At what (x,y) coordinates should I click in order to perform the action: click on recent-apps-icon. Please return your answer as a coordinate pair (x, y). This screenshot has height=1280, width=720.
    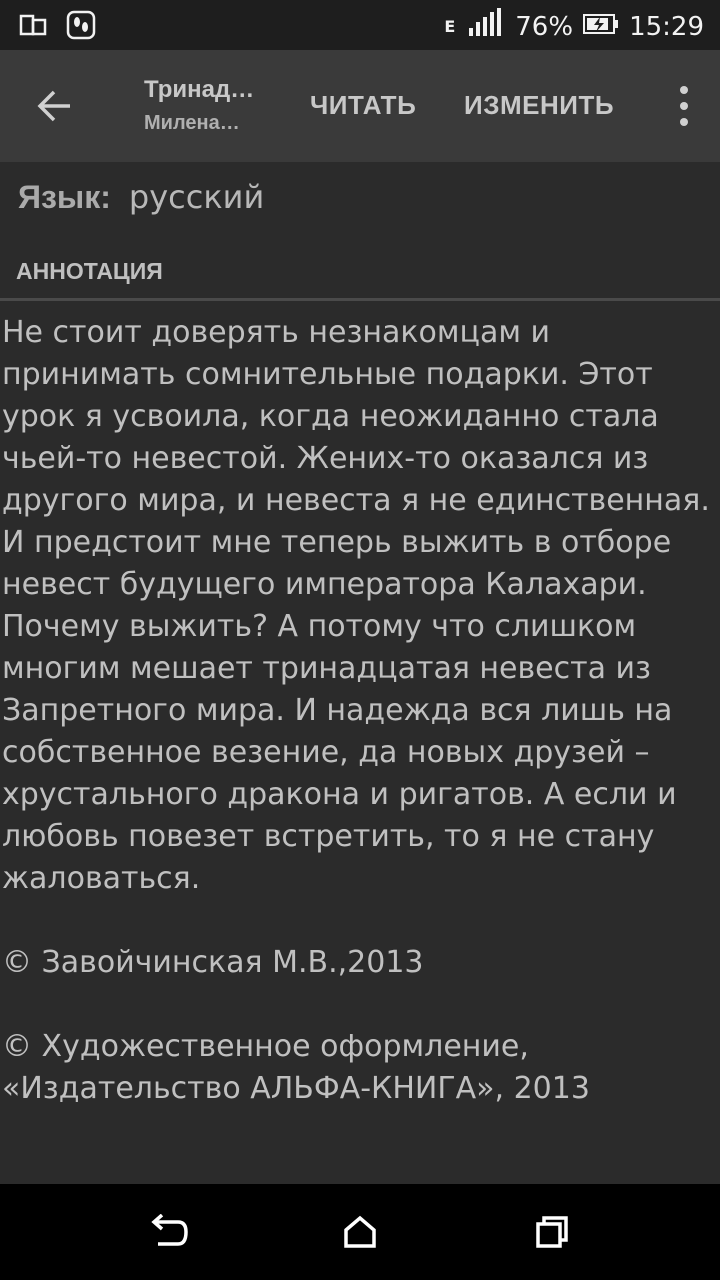
    Looking at the image, I should click on (552, 1232).